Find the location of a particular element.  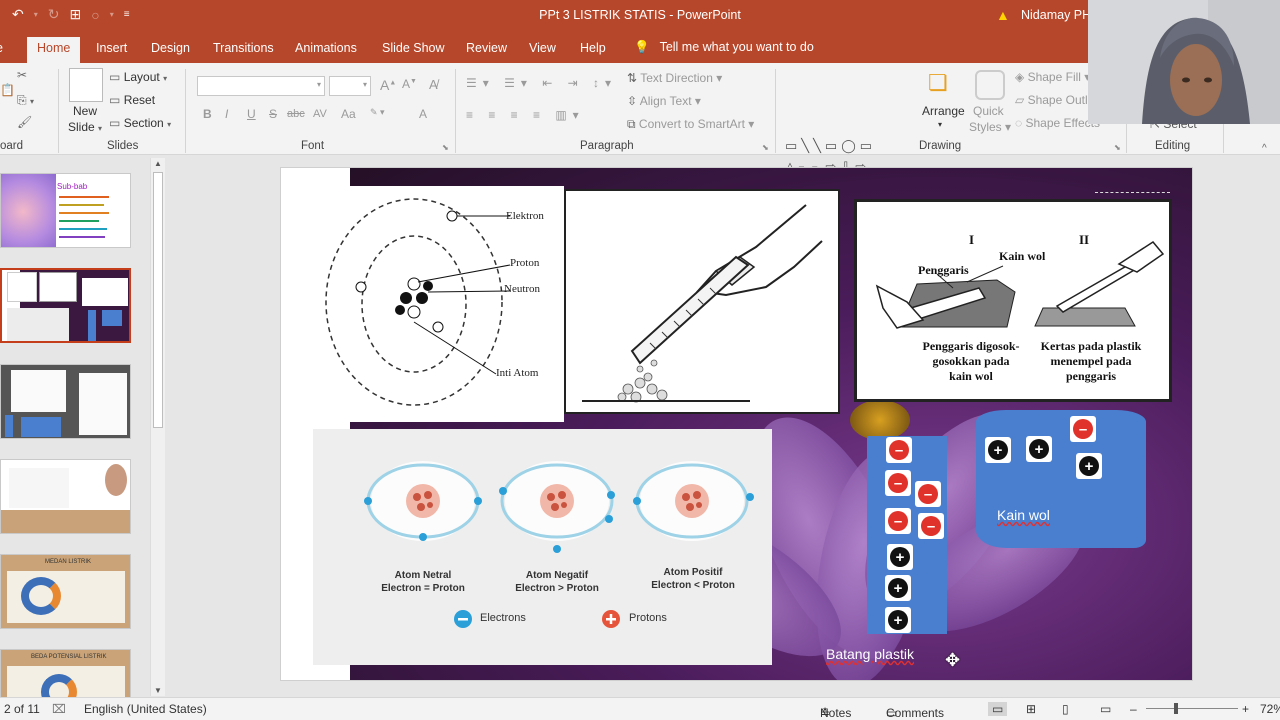

quick-styles-icon is located at coordinates (990, 85).